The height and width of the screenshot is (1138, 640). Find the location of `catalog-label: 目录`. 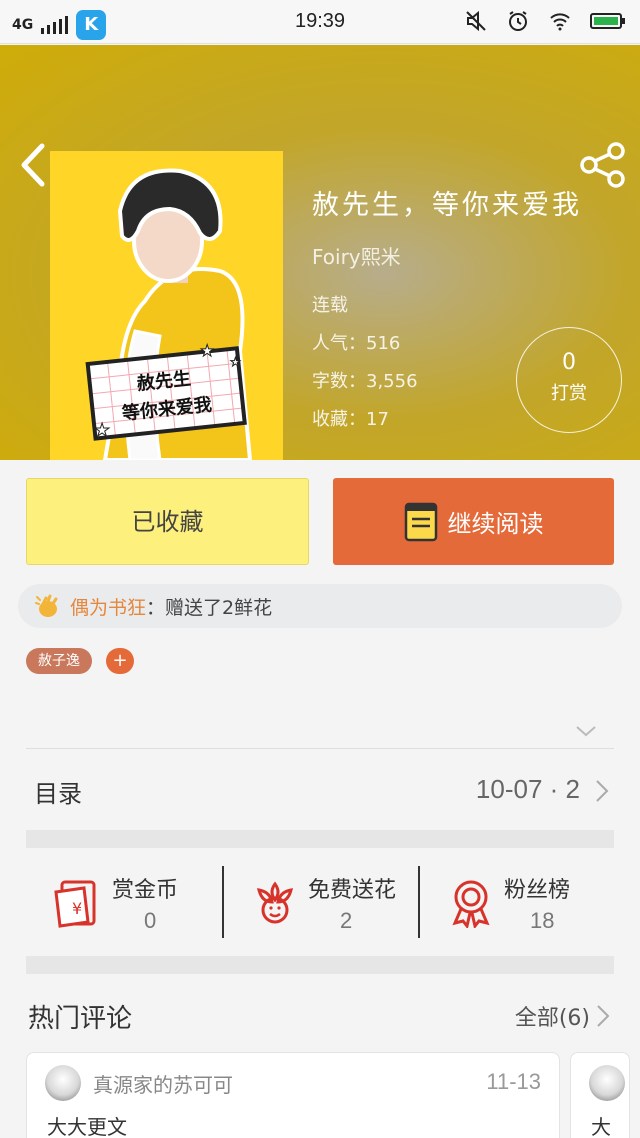

catalog-label: 目录 is located at coordinates (58, 794).